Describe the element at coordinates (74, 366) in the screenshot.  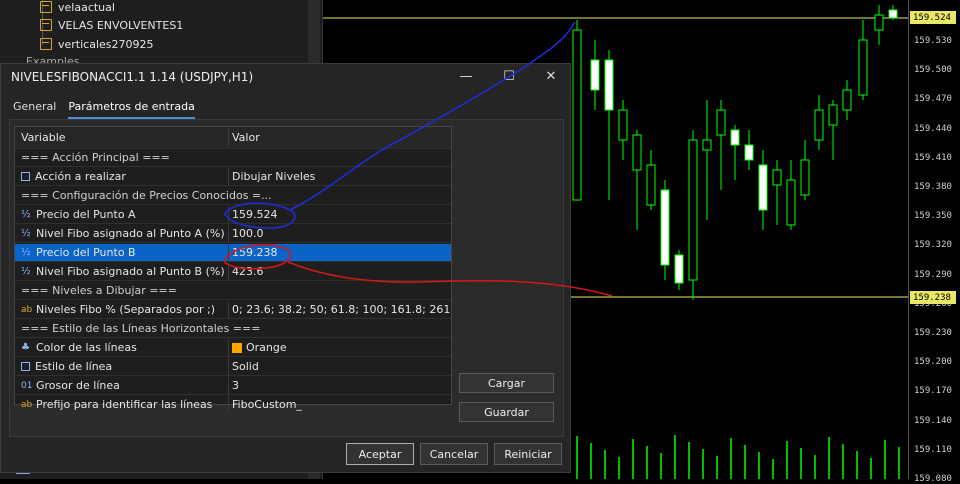
I see `parameter-name: Estilo de línea` at that location.